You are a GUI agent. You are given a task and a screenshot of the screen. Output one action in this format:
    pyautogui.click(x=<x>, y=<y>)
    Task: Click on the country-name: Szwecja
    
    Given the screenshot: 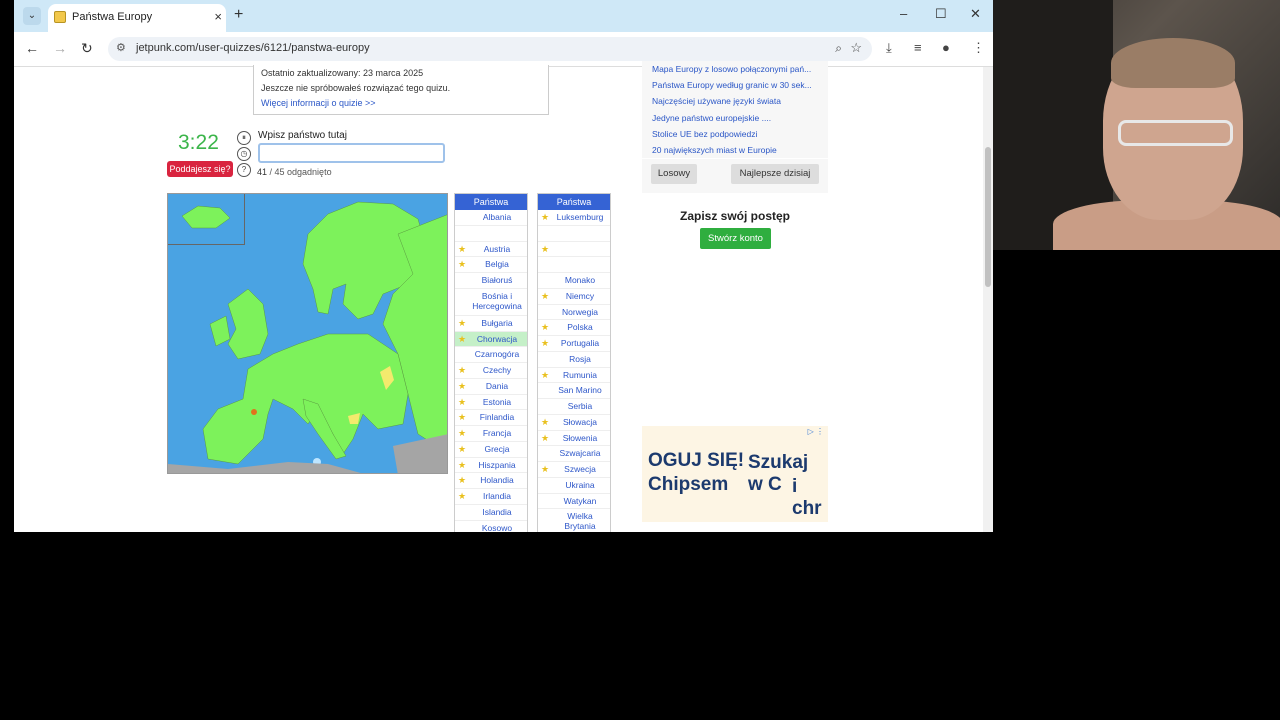 What is the action you would take?
    pyautogui.click(x=580, y=469)
    